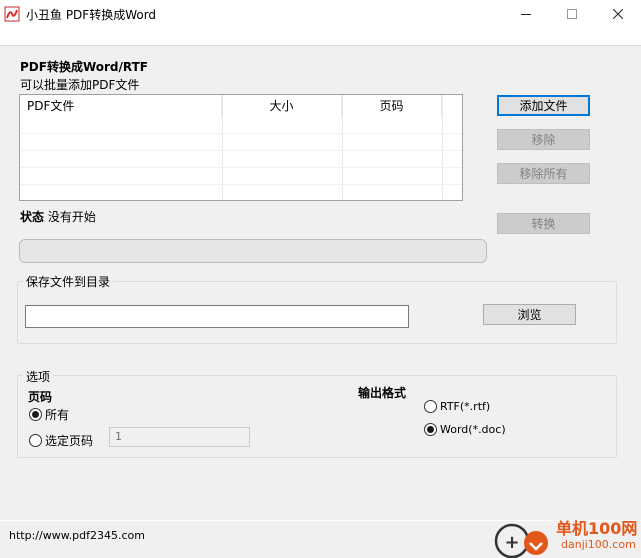  Describe the element at coordinates (597, 528) in the screenshot. I see `watermark-text: 单机100网` at that location.